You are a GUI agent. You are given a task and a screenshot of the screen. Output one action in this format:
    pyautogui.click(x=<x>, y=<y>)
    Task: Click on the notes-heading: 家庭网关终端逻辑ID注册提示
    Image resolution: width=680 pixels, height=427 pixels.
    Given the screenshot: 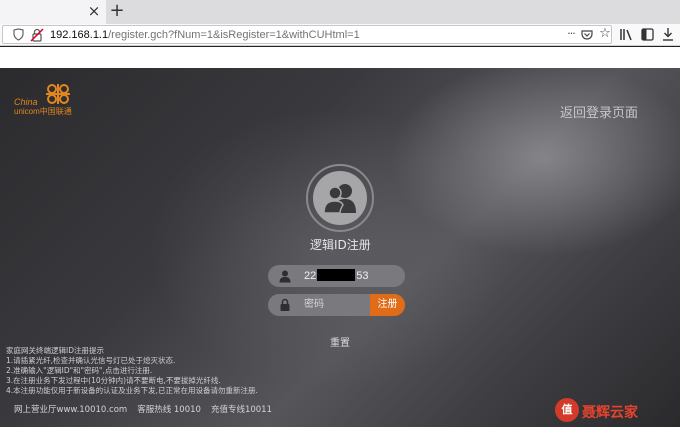 What is the action you would take?
    pyautogui.click(x=55, y=350)
    